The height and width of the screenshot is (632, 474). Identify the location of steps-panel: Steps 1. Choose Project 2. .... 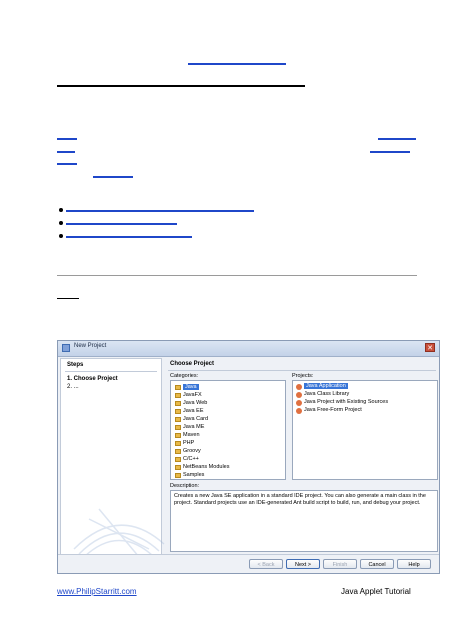
(112, 458).